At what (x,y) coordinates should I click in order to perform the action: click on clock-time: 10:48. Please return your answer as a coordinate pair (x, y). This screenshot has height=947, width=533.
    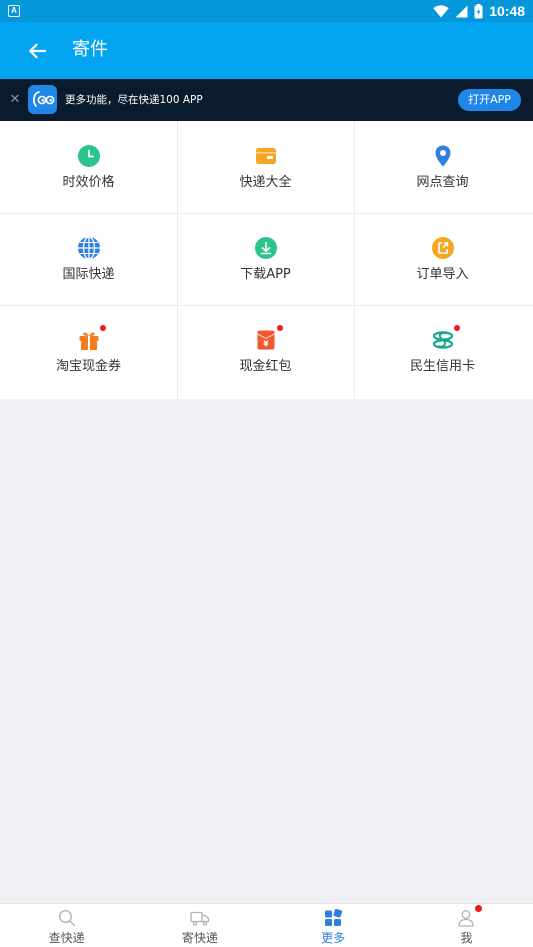
    Looking at the image, I should click on (507, 11).